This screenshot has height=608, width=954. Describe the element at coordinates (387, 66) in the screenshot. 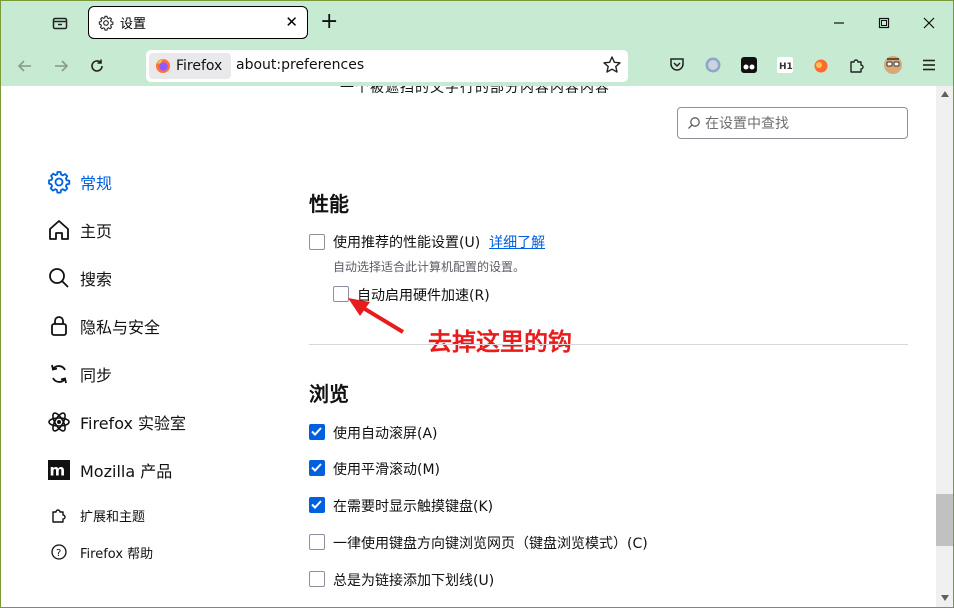

I see `url-bar: Firefox about:preferences` at that location.